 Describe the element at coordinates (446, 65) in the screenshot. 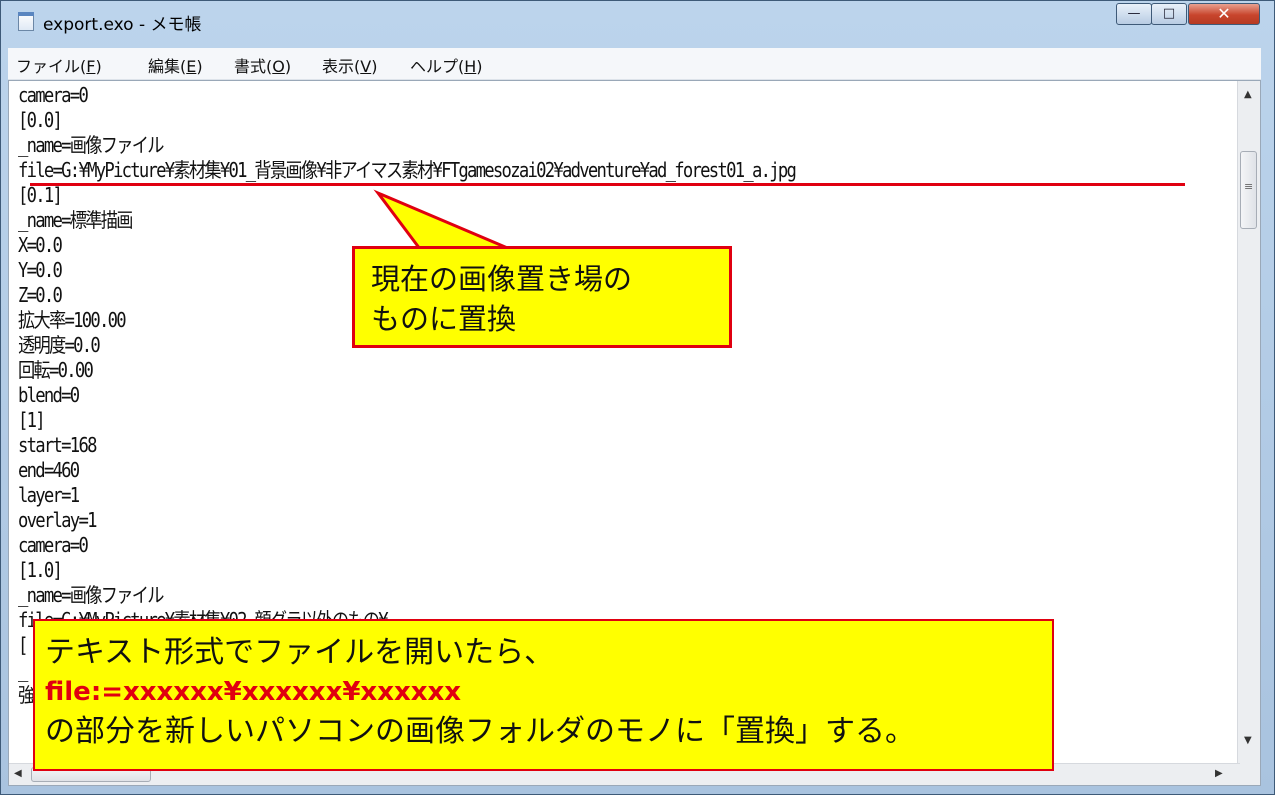

I see `menu-help: ヘルプ(H)` at that location.